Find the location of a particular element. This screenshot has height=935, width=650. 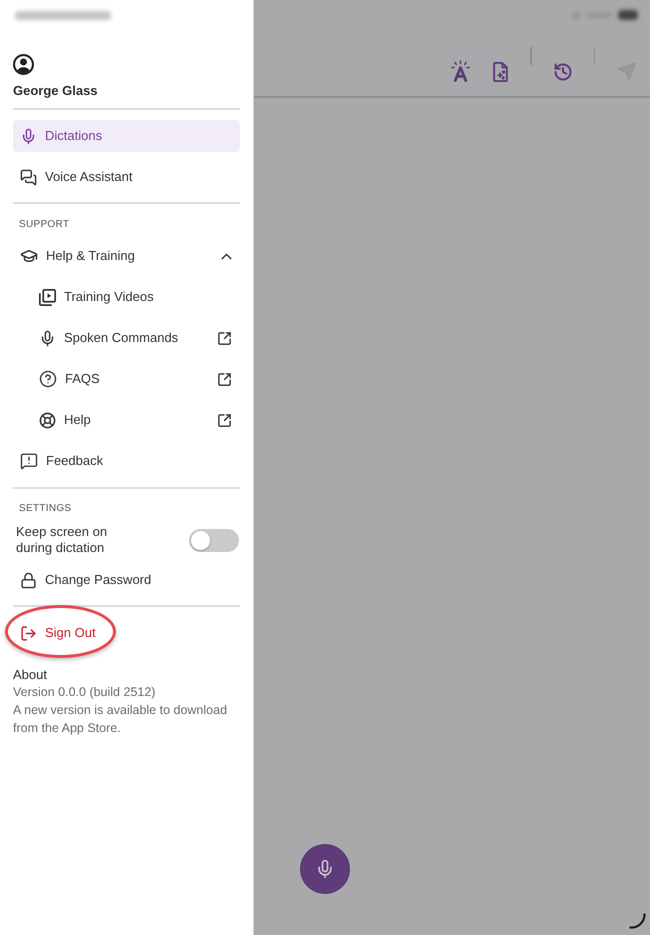

menu-item: Help & Training is located at coordinates (126, 256).